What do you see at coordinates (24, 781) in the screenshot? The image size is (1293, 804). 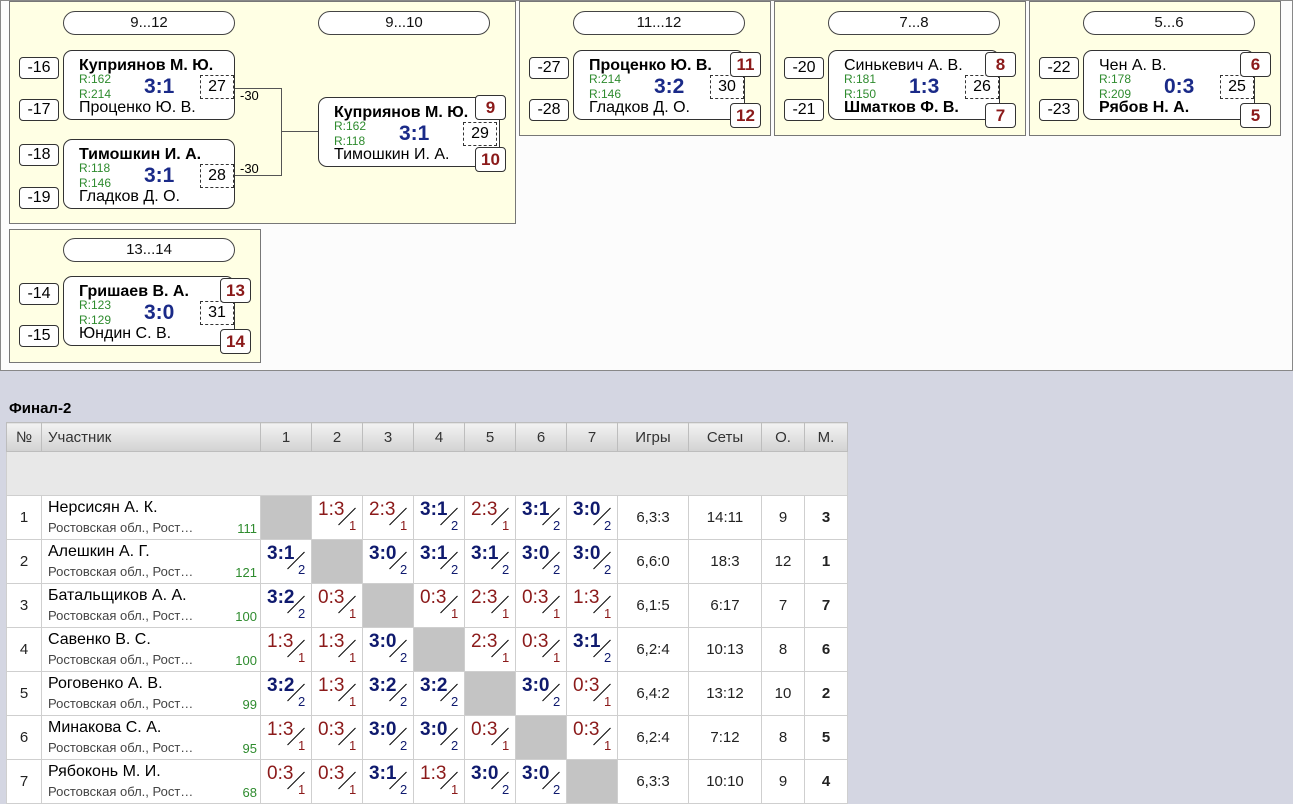 I see `row-number: 7` at bounding box center [24, 781].